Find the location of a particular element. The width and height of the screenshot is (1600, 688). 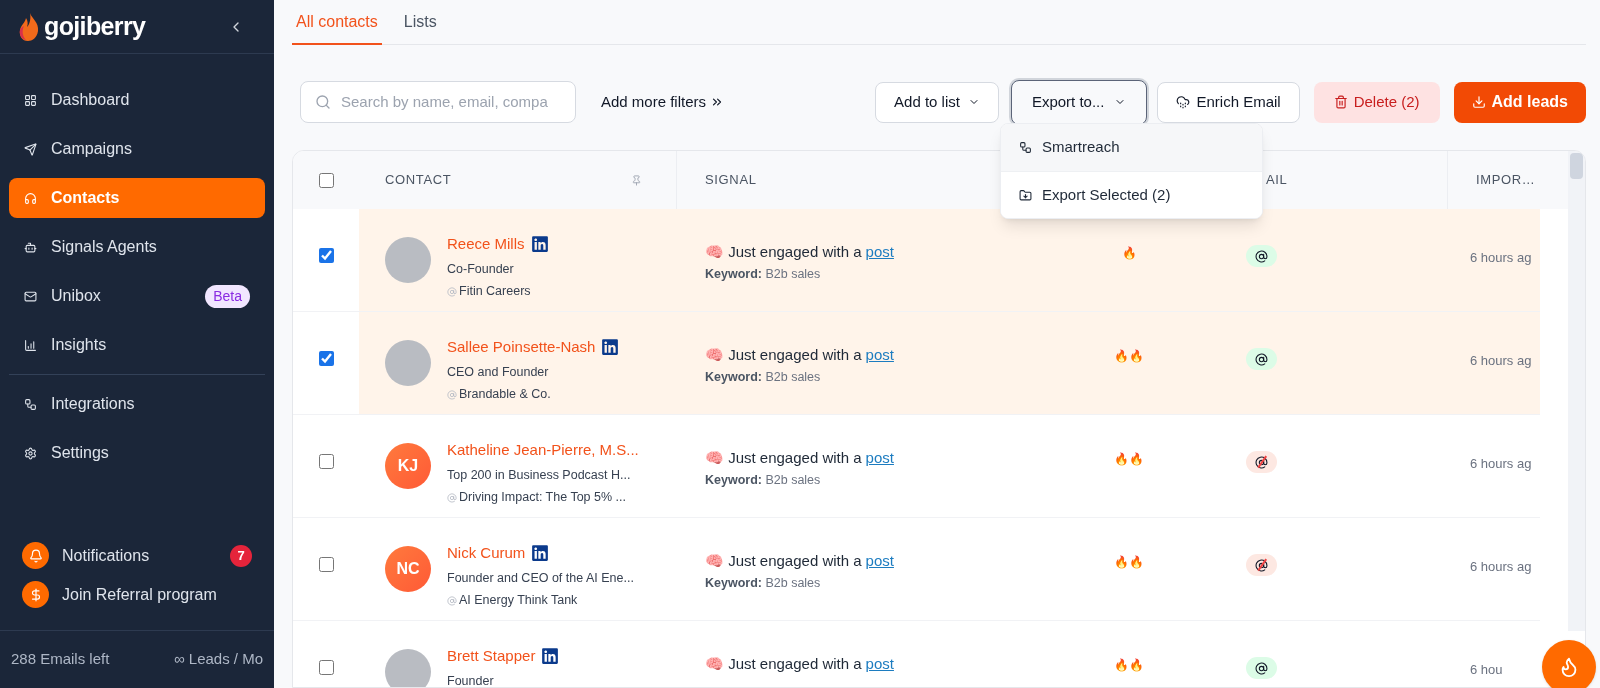

brand-name: gojiberry is located at coordinates (95, 26).